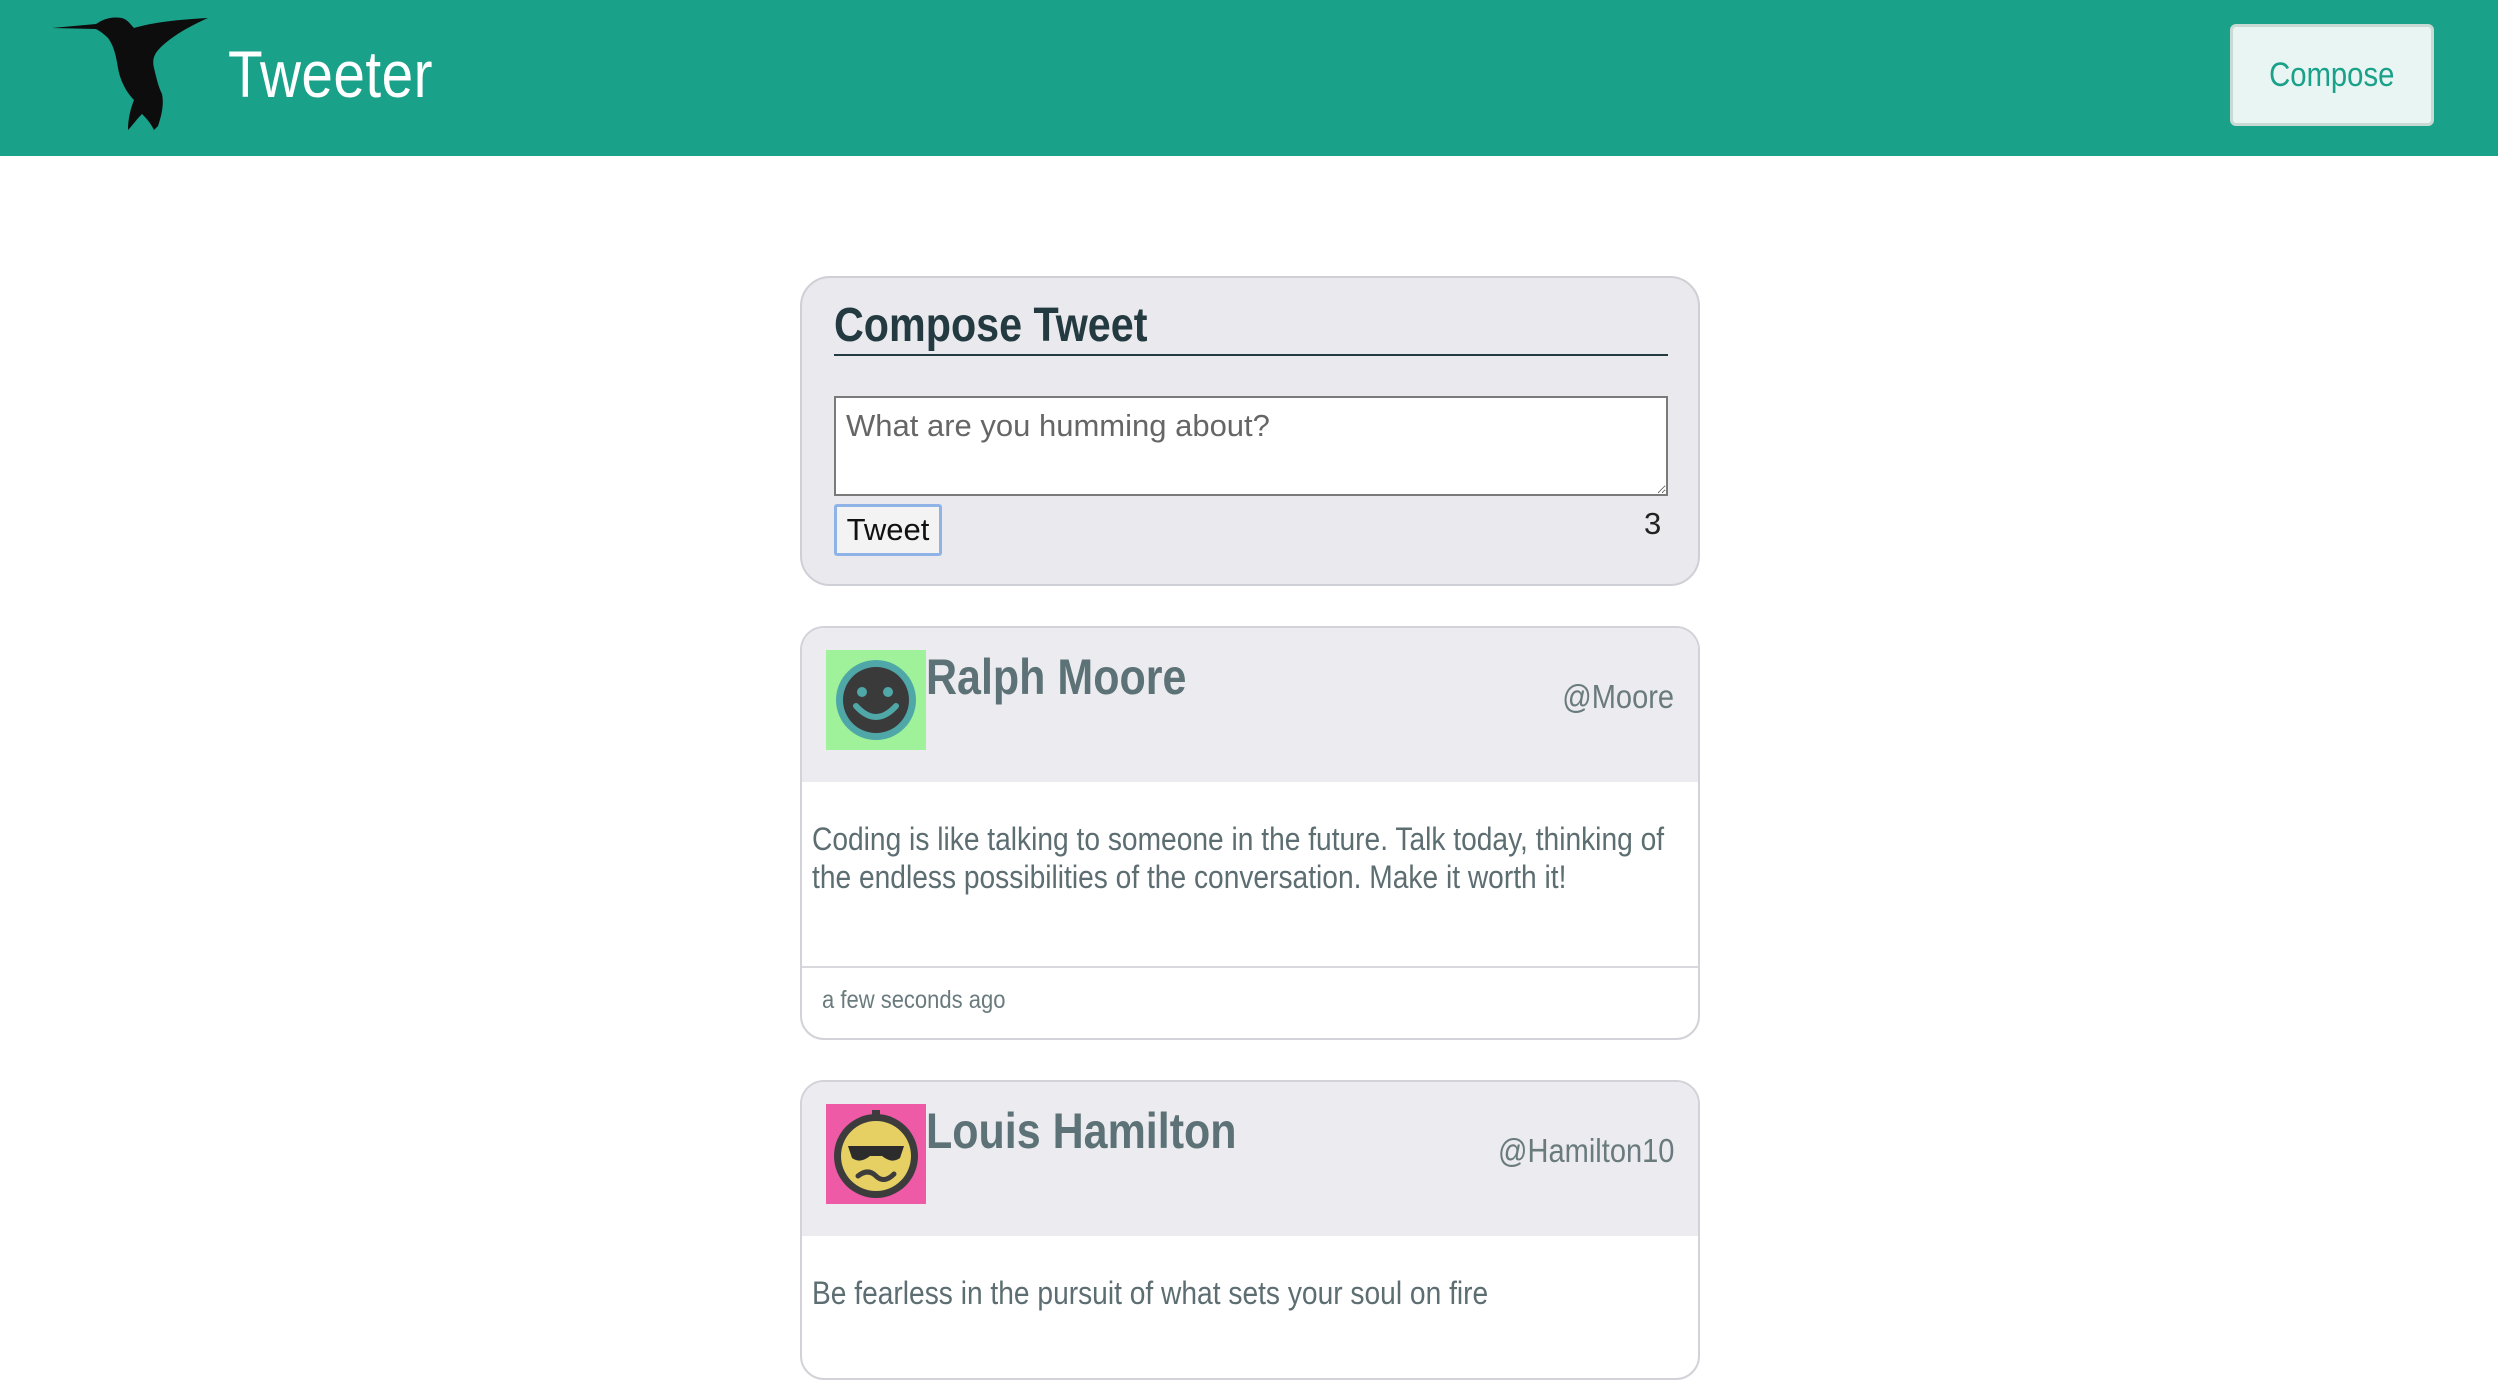  Describe the element at coordinates (991, 325) in the screenshot. I see `compose-title: Compose Tweet` at that location.